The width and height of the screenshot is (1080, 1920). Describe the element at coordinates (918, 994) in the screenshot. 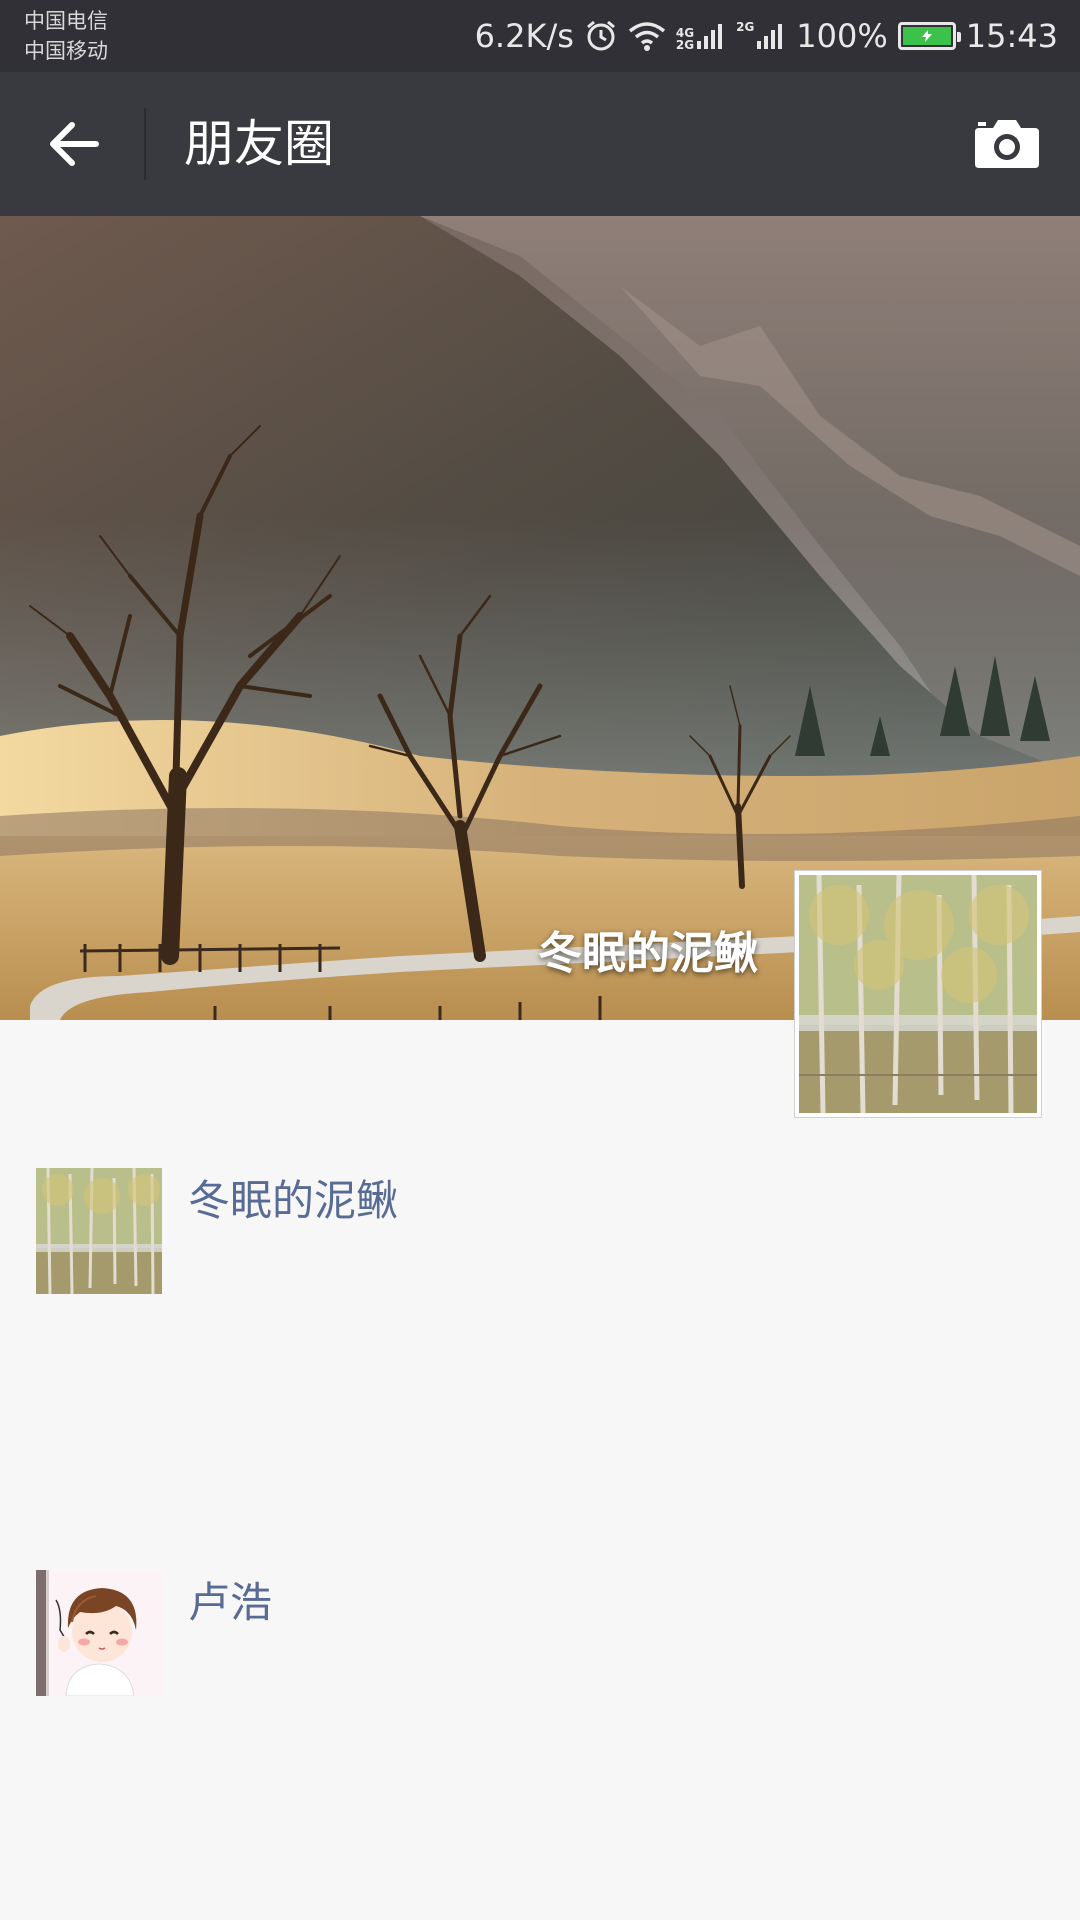

I see `profile-avatar` at that location.